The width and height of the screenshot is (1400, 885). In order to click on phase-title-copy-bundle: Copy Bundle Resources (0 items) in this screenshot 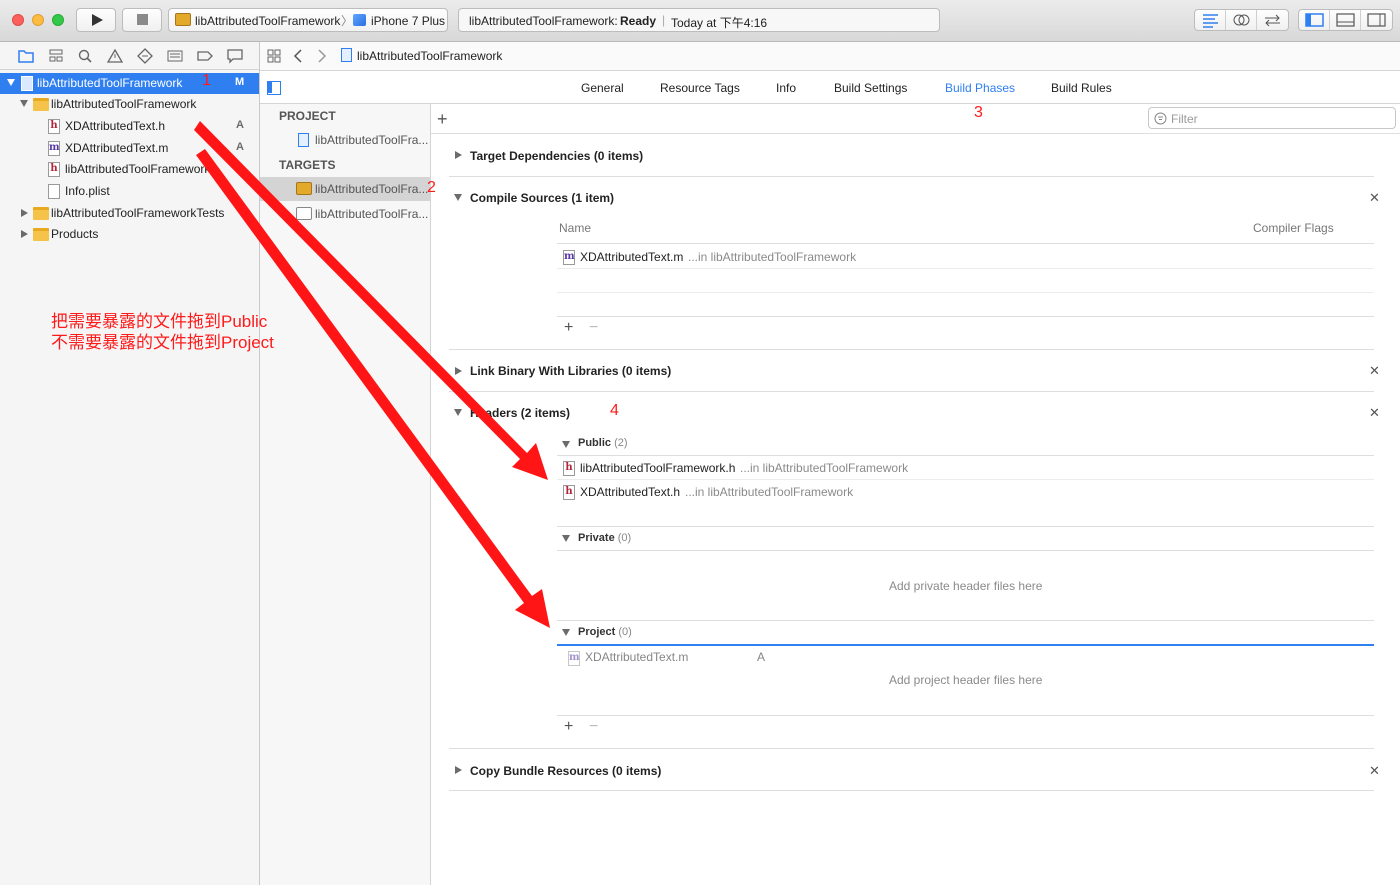, I will do `click(565, 771)`.